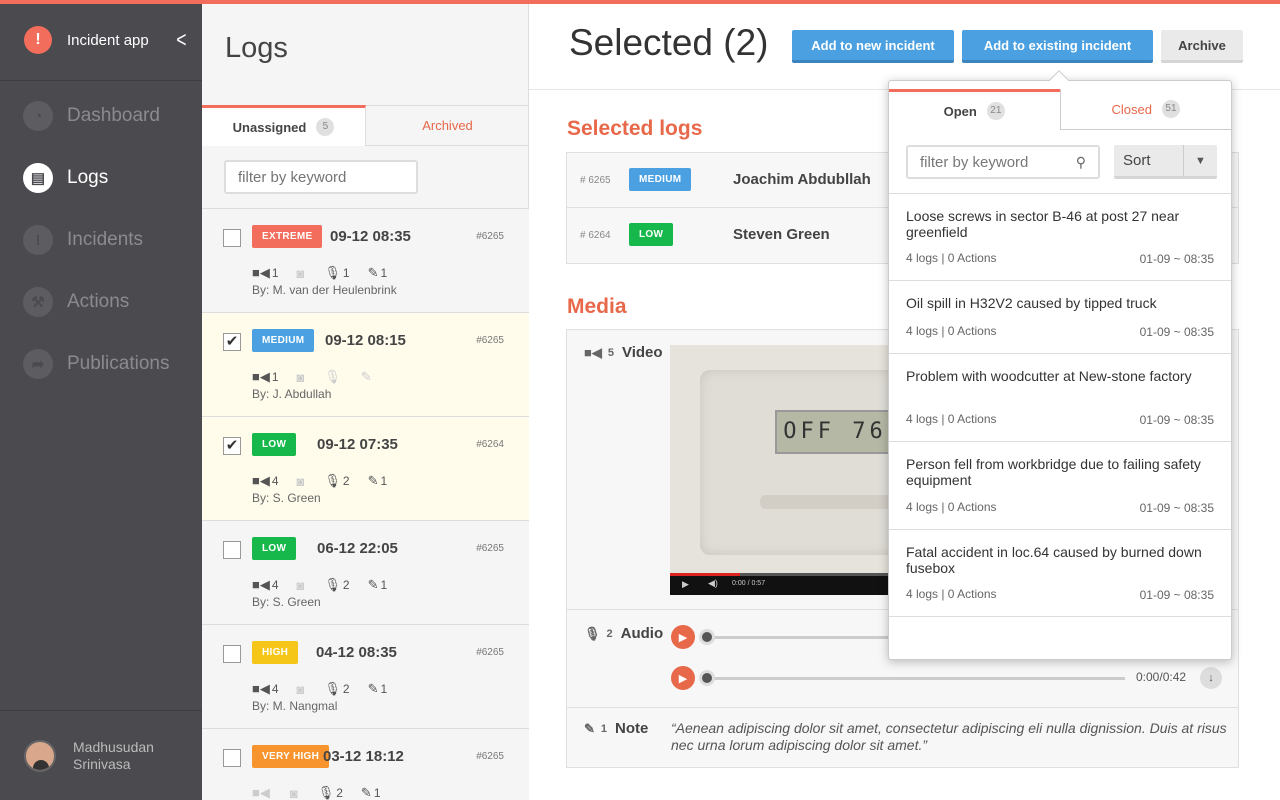 The image size is (1280, 800). I want to click on count-badge: 5, so click(325, 127).